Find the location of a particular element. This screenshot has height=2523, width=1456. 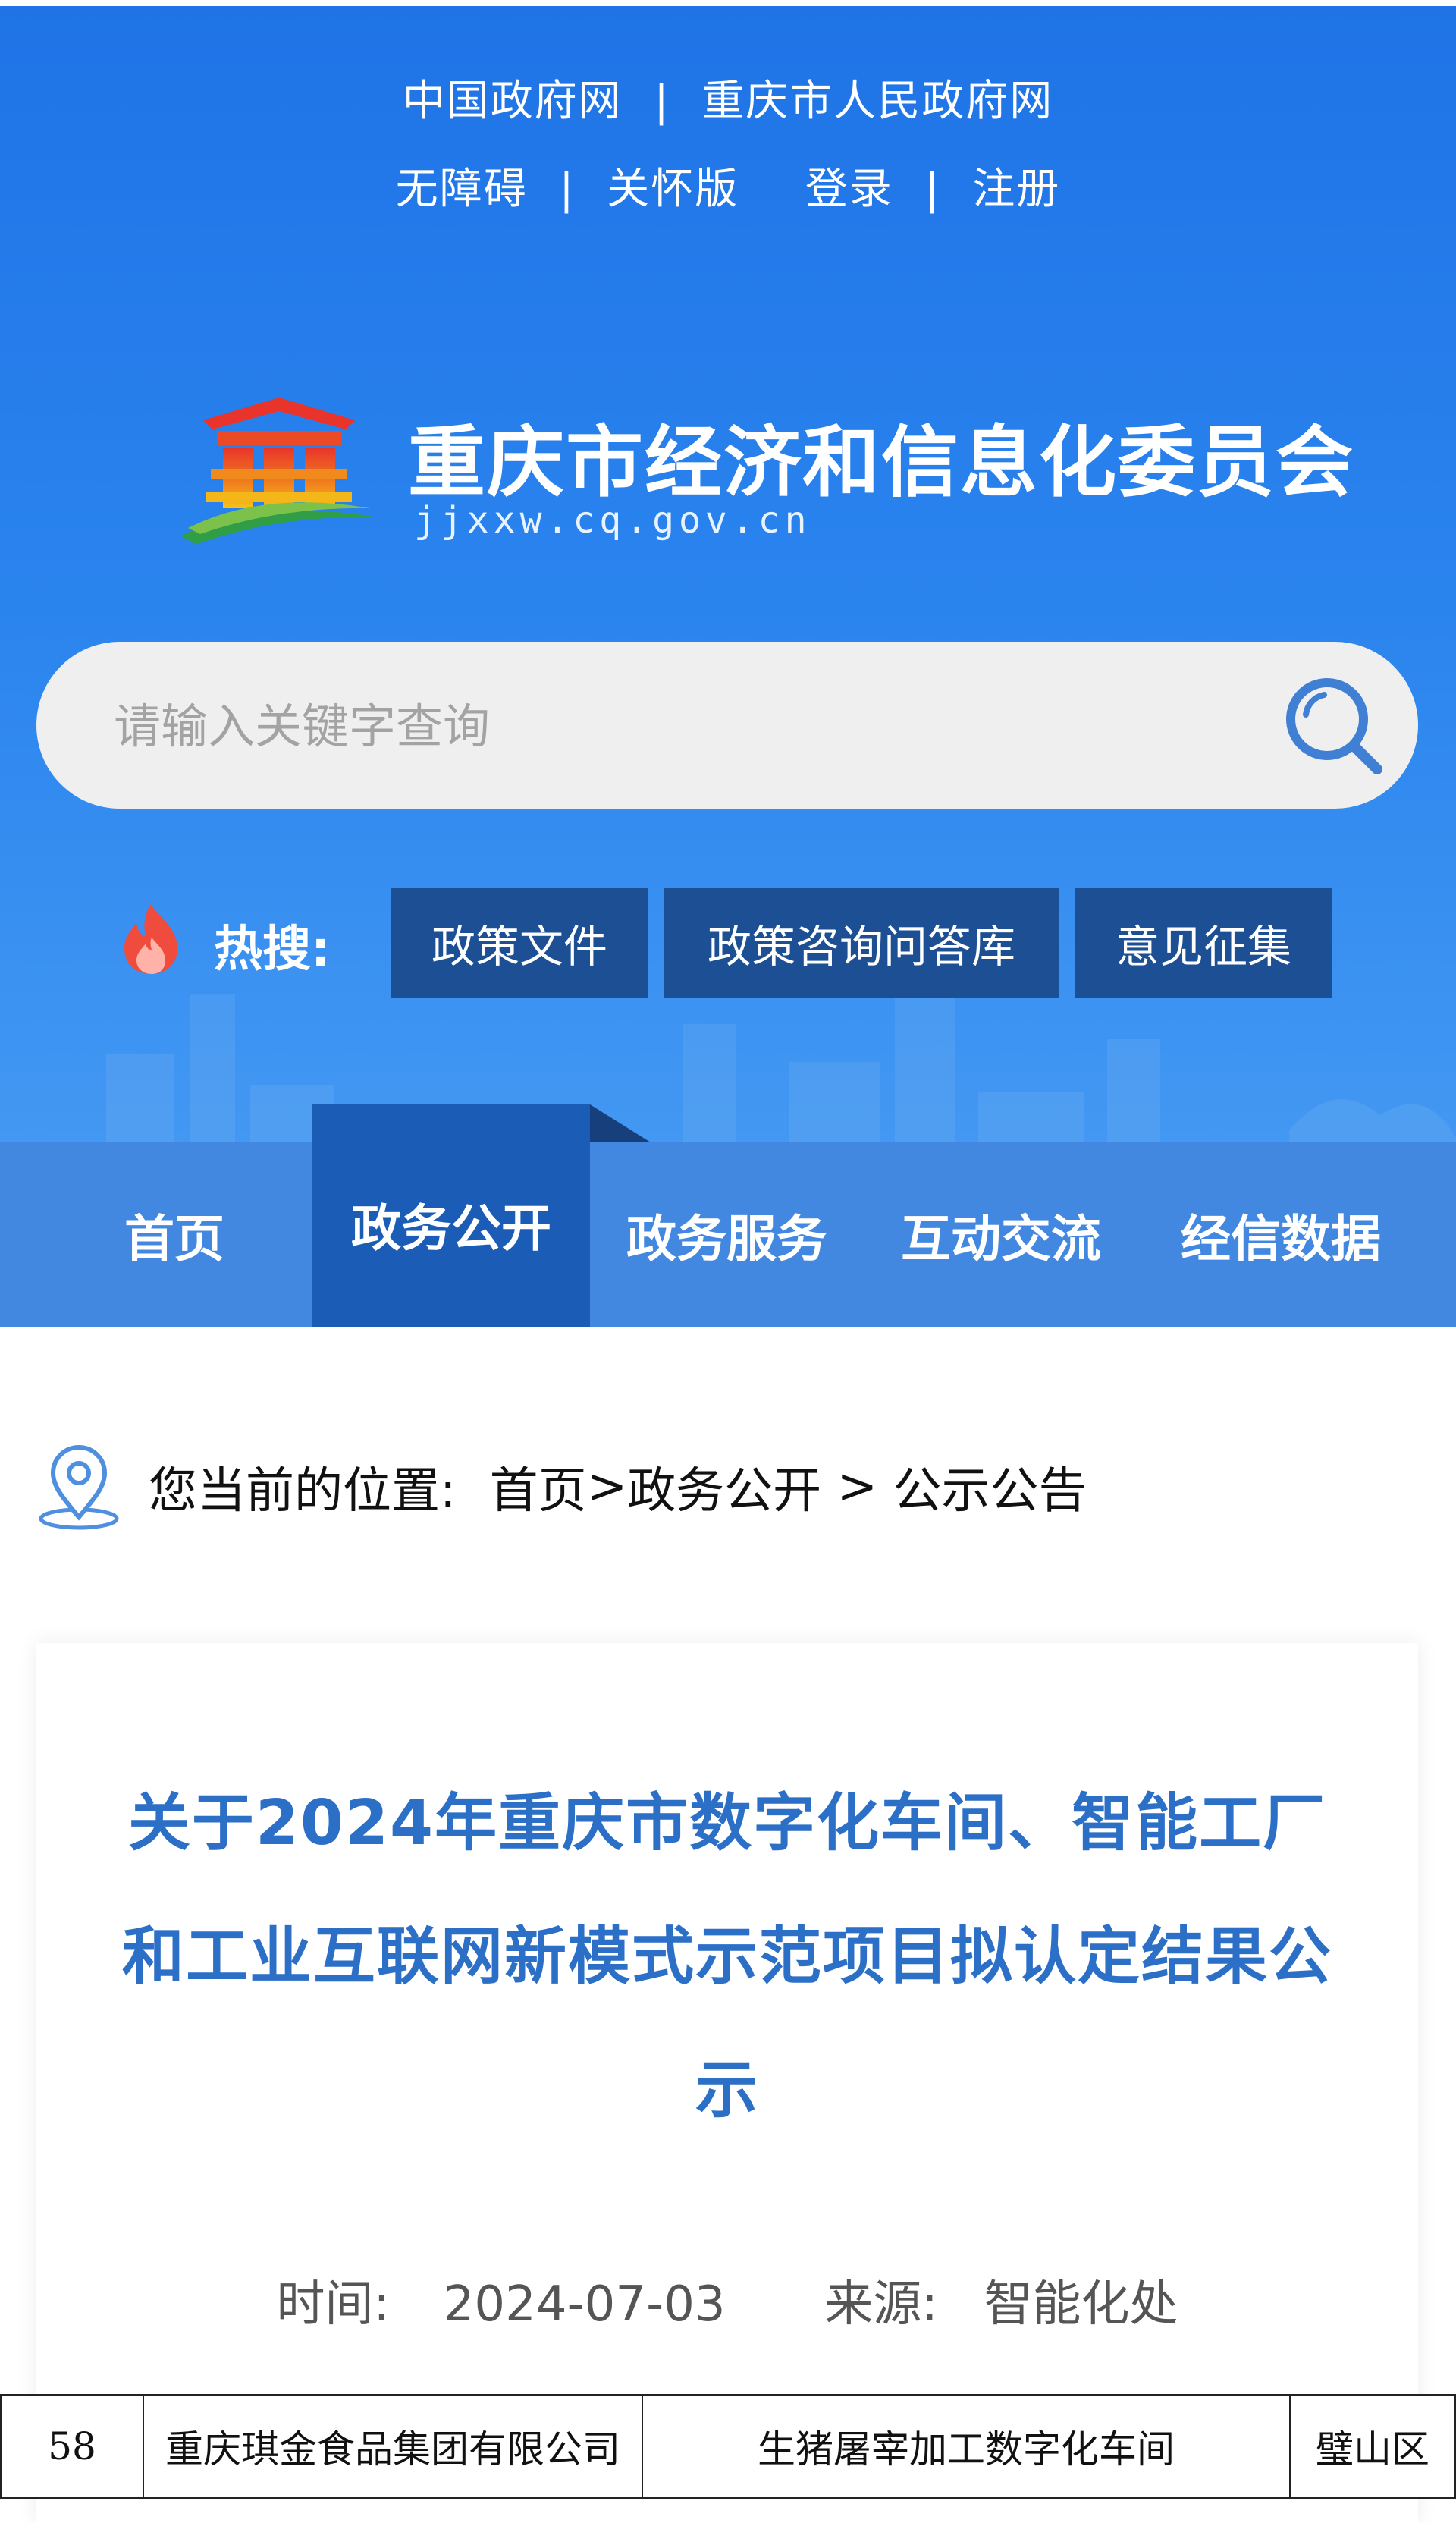

link-care-mode: 关怀版 is located at coordinates (673, 185).